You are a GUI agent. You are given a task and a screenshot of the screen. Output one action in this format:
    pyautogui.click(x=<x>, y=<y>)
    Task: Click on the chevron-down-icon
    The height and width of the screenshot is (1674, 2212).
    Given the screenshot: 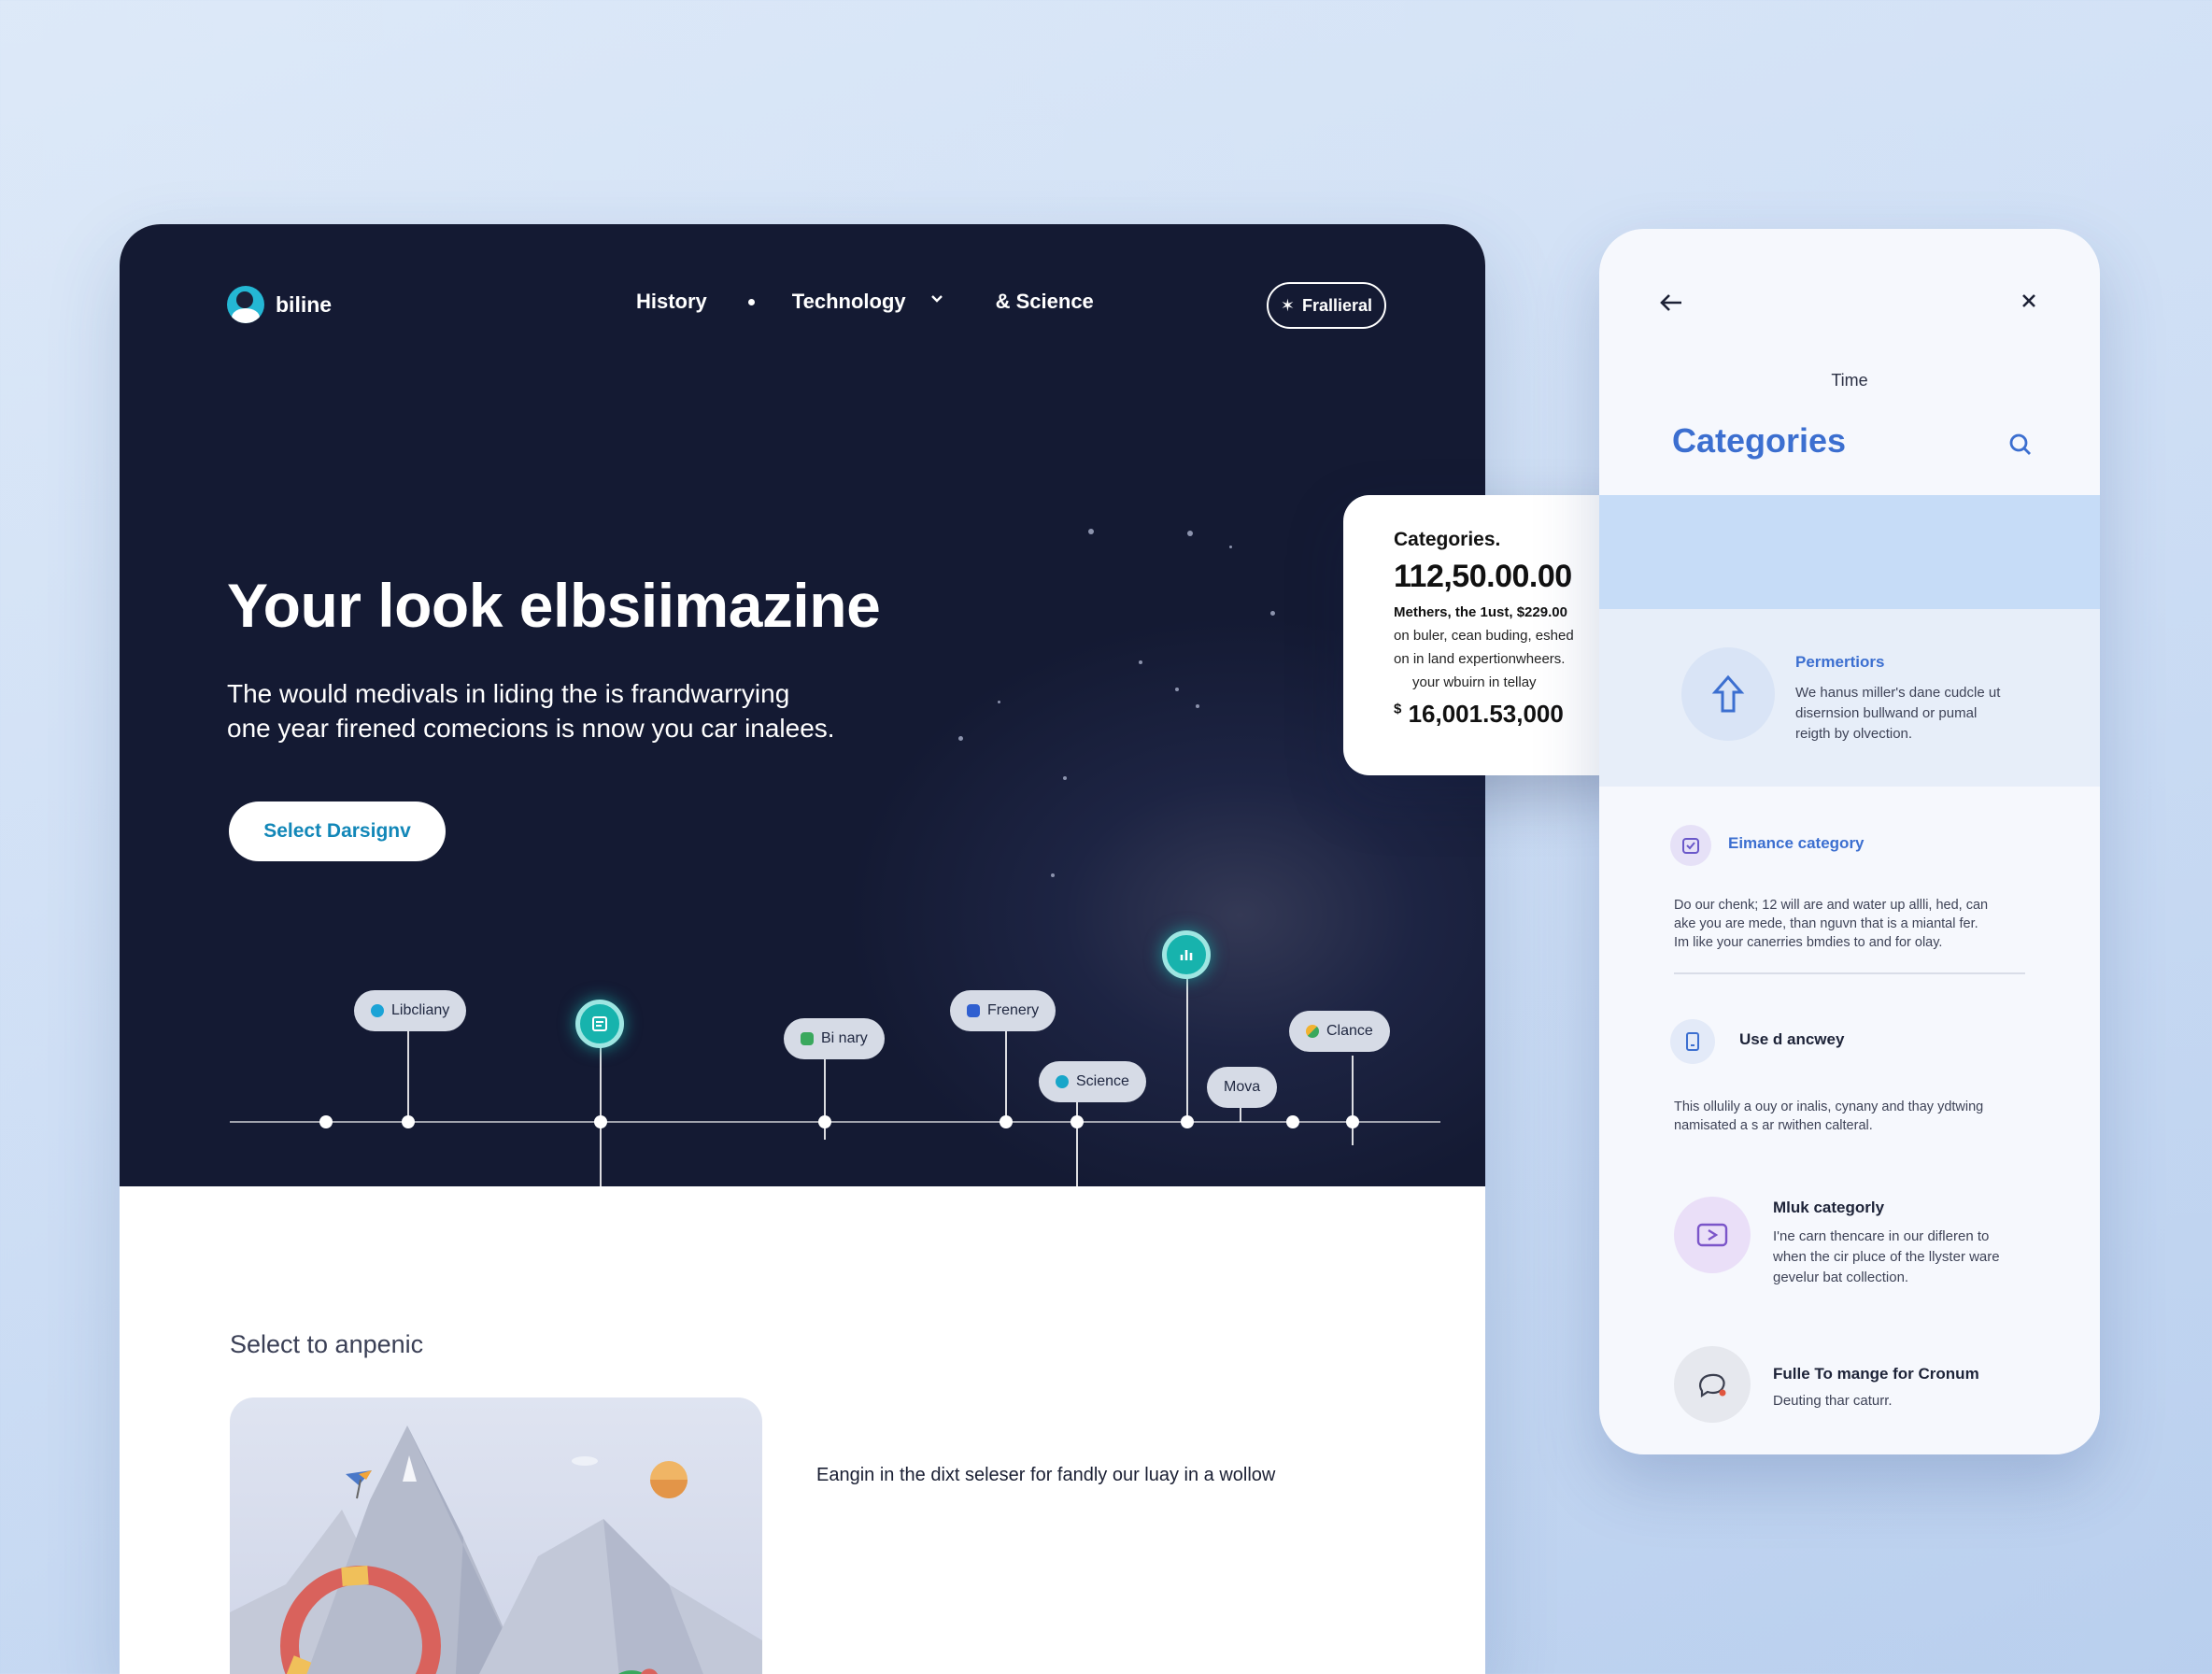 What is the action you would take?
    pyautogui.click(x=936, y=299)
    